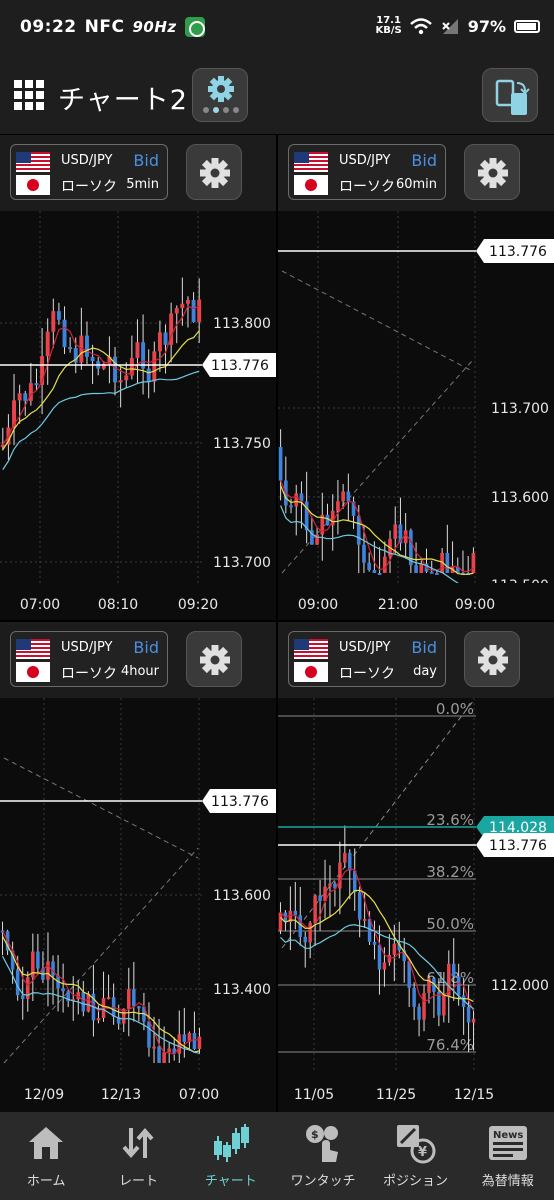  What do you see at coordinates (89, 659) in the screenshot?
I see `symbol-selector: USD/JPY Bid ローソク 4hour` at bounding box center [89, 659].